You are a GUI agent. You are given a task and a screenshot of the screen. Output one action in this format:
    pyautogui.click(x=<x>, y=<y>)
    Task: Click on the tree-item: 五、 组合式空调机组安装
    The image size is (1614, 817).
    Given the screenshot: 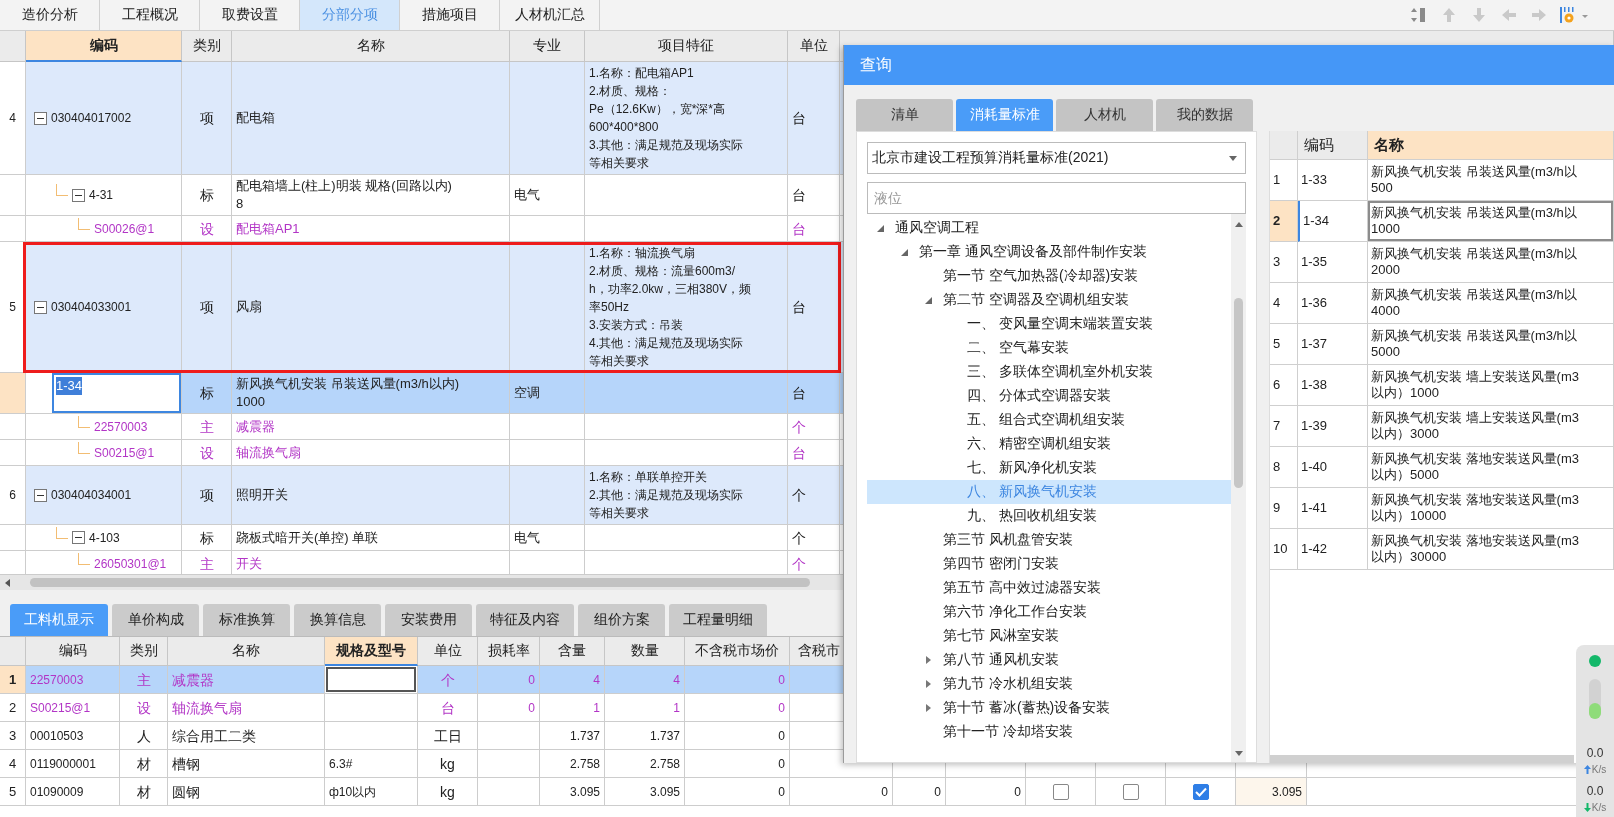 What is the action you would take?
    pyautogui.click(x=1049, y=420)
    